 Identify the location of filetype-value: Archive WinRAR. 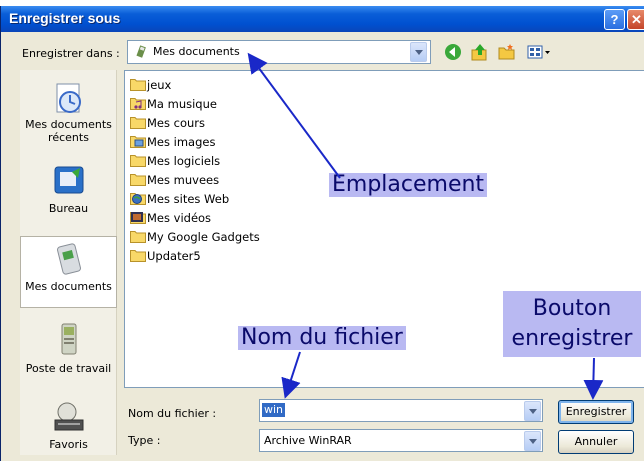
(308, 440).